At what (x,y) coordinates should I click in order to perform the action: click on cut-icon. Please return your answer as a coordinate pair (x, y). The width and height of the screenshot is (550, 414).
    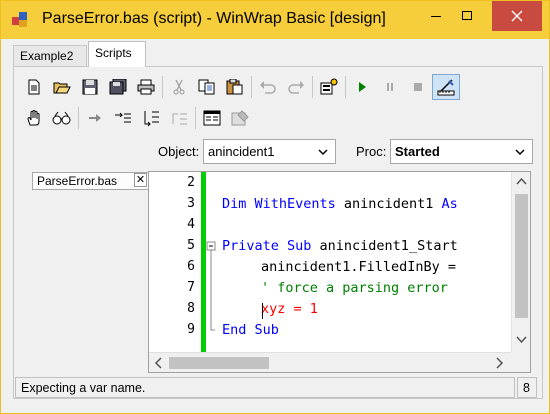
    Looking at the image, I should click on (179, 86).